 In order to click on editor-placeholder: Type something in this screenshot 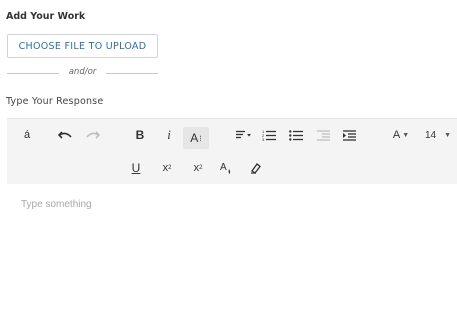, I will do `click(56, 204)`.